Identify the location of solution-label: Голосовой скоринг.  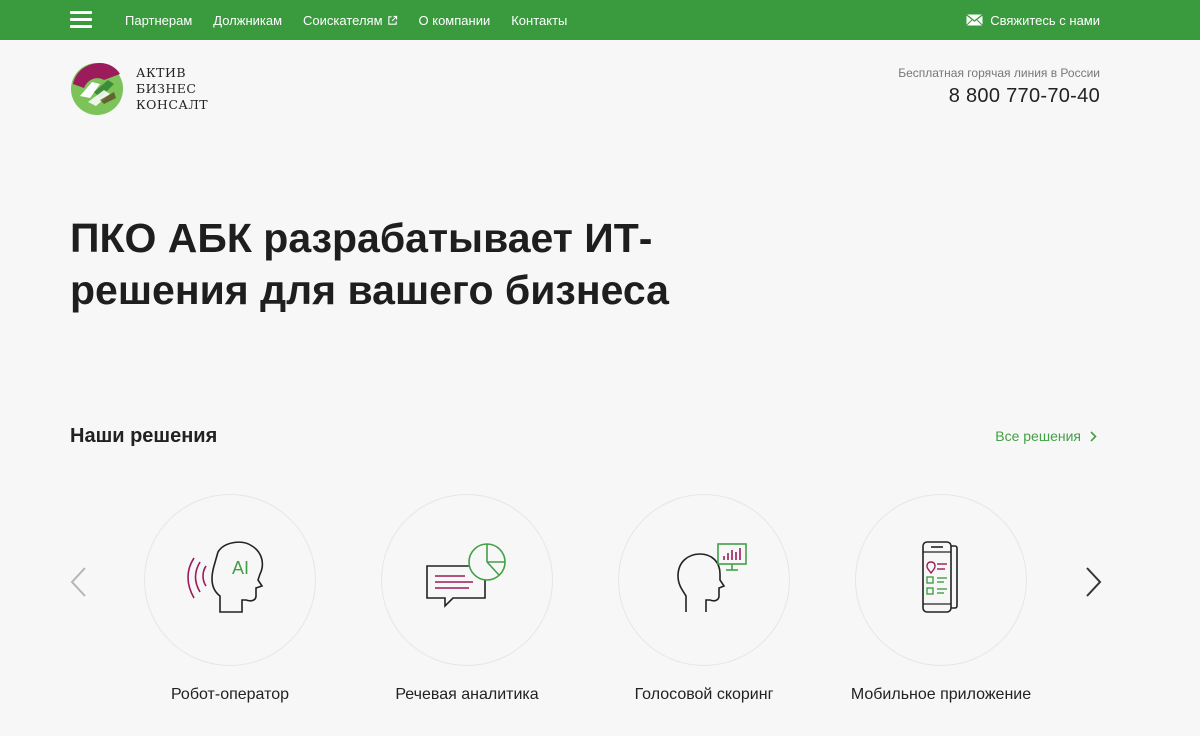
(704, 694).